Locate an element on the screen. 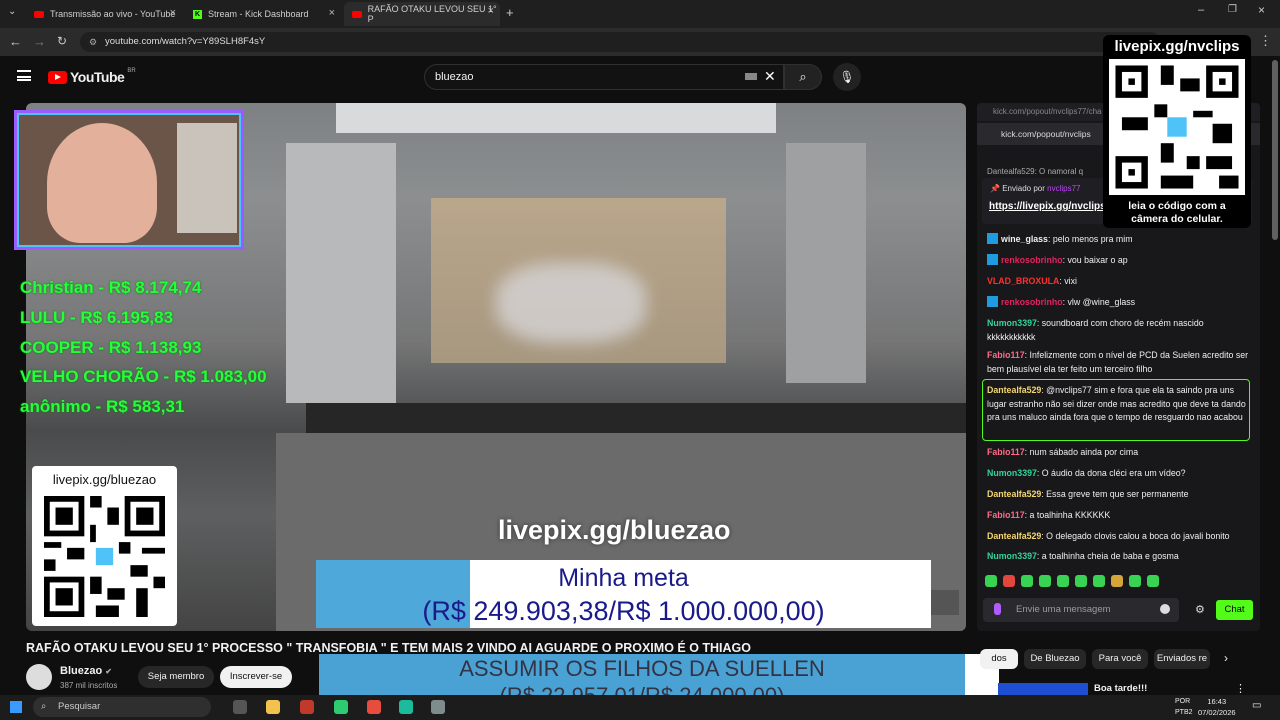 This screenshot has height=720, width=1280. chip-uploaded: Enviados re is located at coordinates (1182, 659).